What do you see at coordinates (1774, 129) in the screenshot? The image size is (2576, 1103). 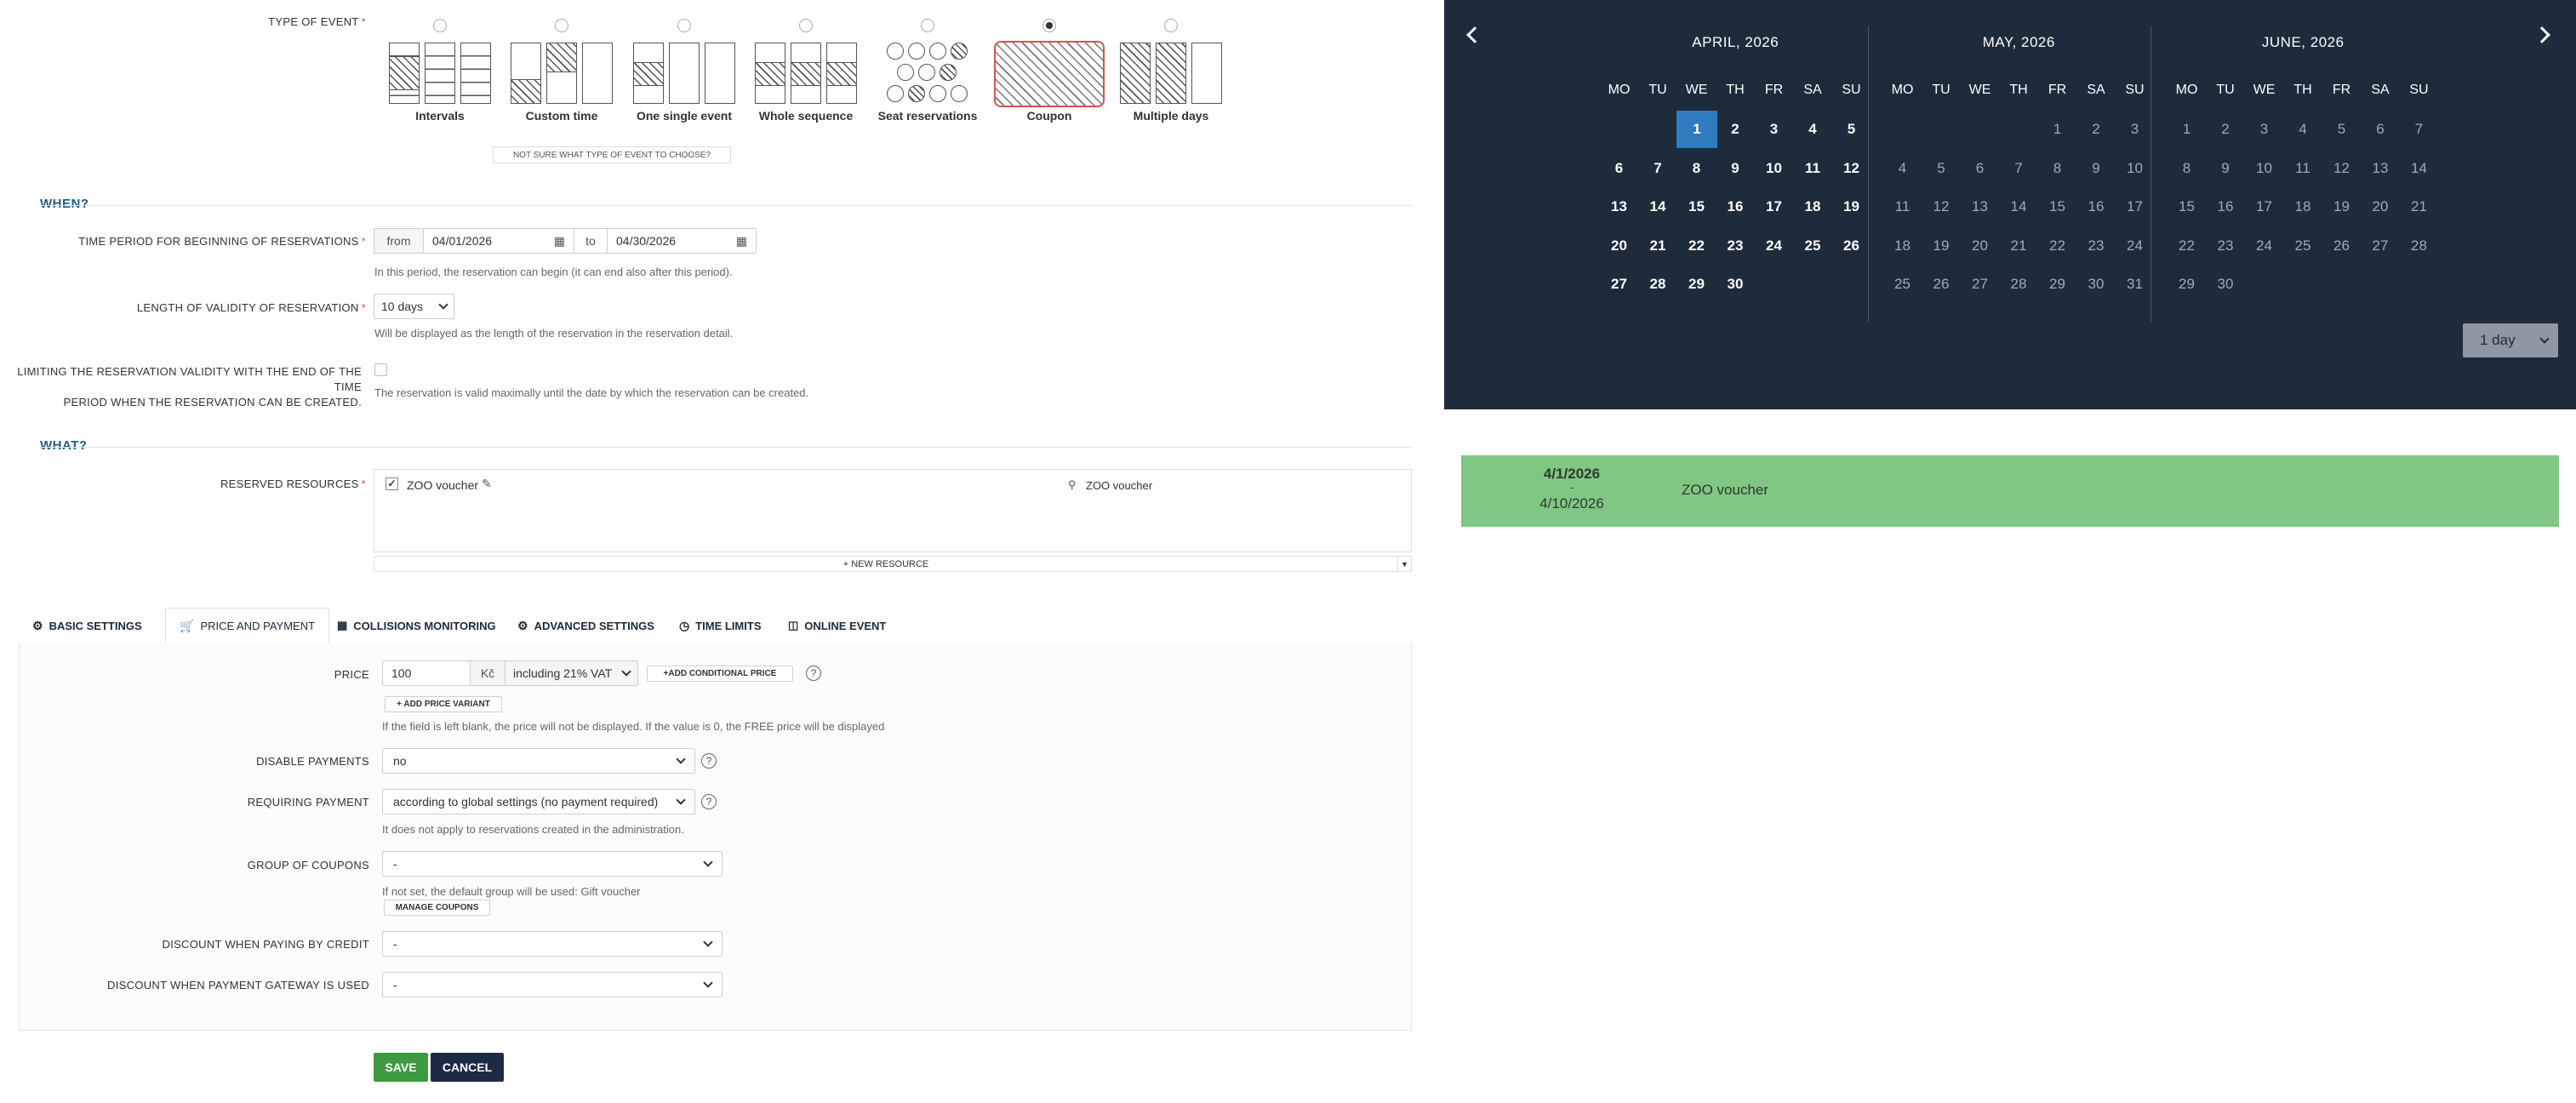 I see `calendar-day: 3` at bounding box center [1774, 129].